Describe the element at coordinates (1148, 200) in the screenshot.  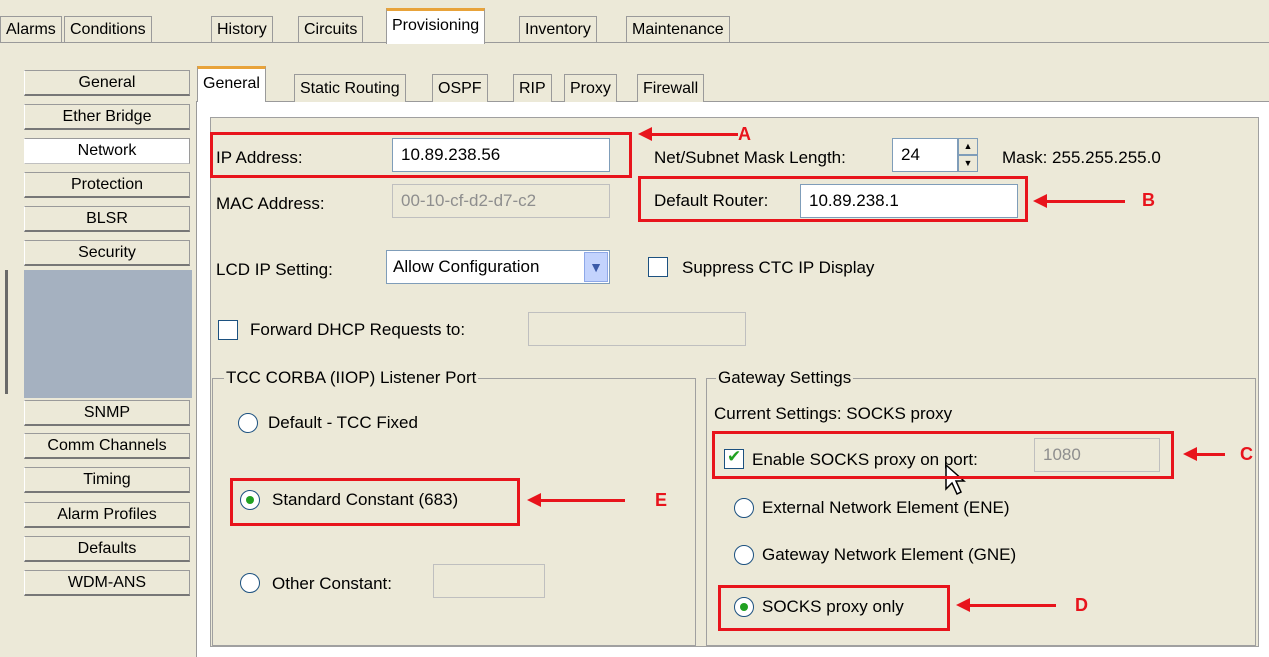
I see `annotation-letter-b: B` at that location.